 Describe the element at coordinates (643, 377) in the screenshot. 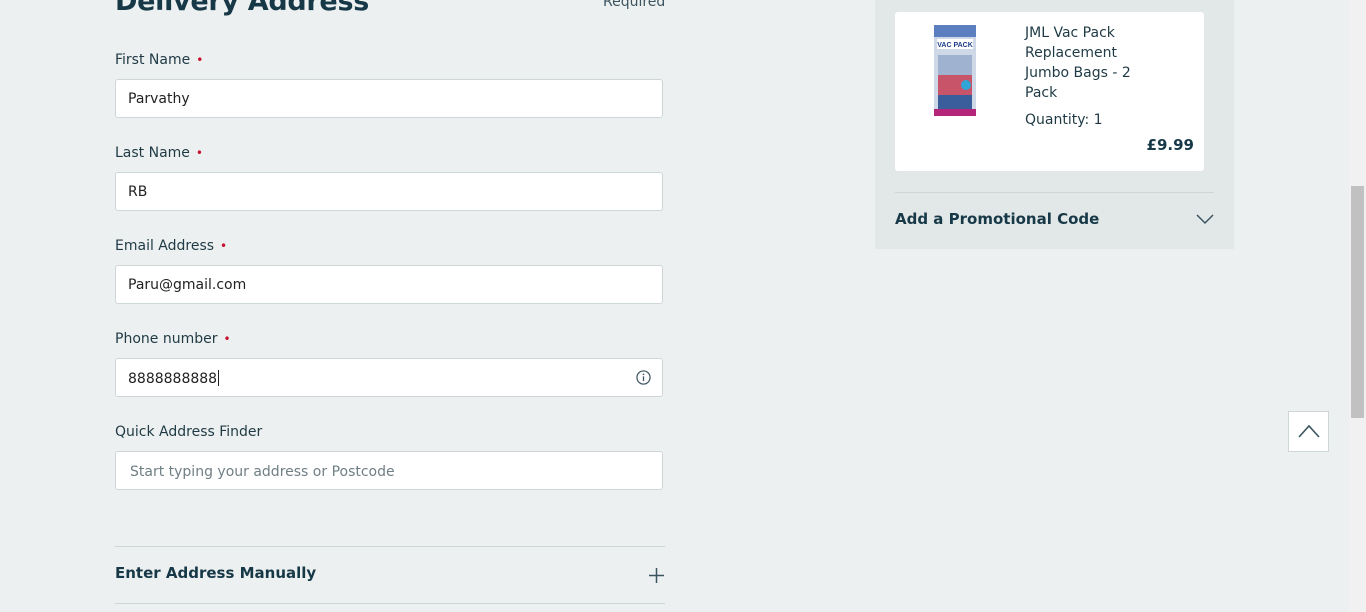

I see `info-icon` at that location.